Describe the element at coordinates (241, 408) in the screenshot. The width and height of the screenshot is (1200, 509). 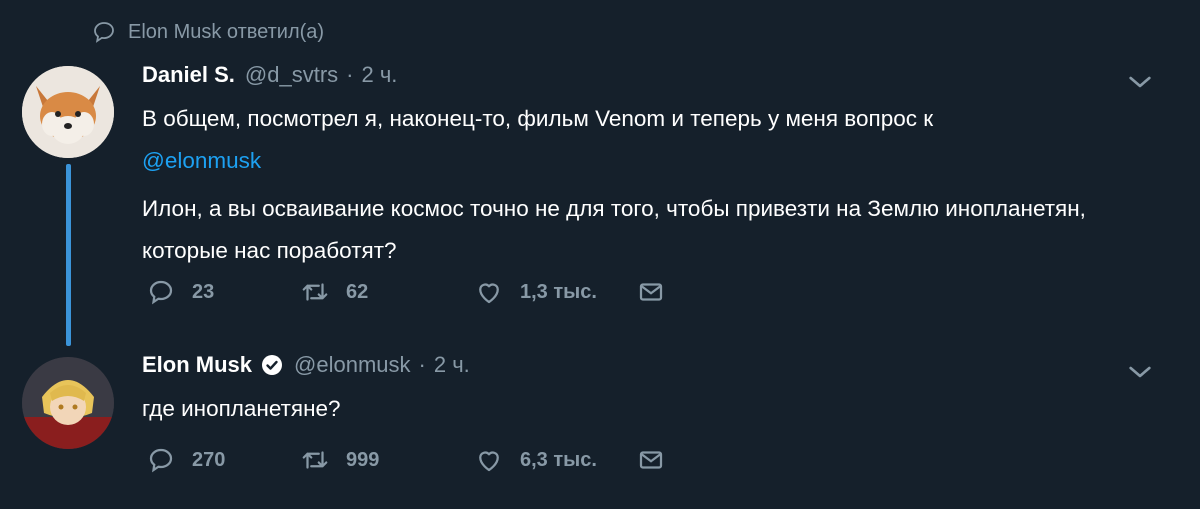
I see `tweet-text: где инопланетяне?` at that location.